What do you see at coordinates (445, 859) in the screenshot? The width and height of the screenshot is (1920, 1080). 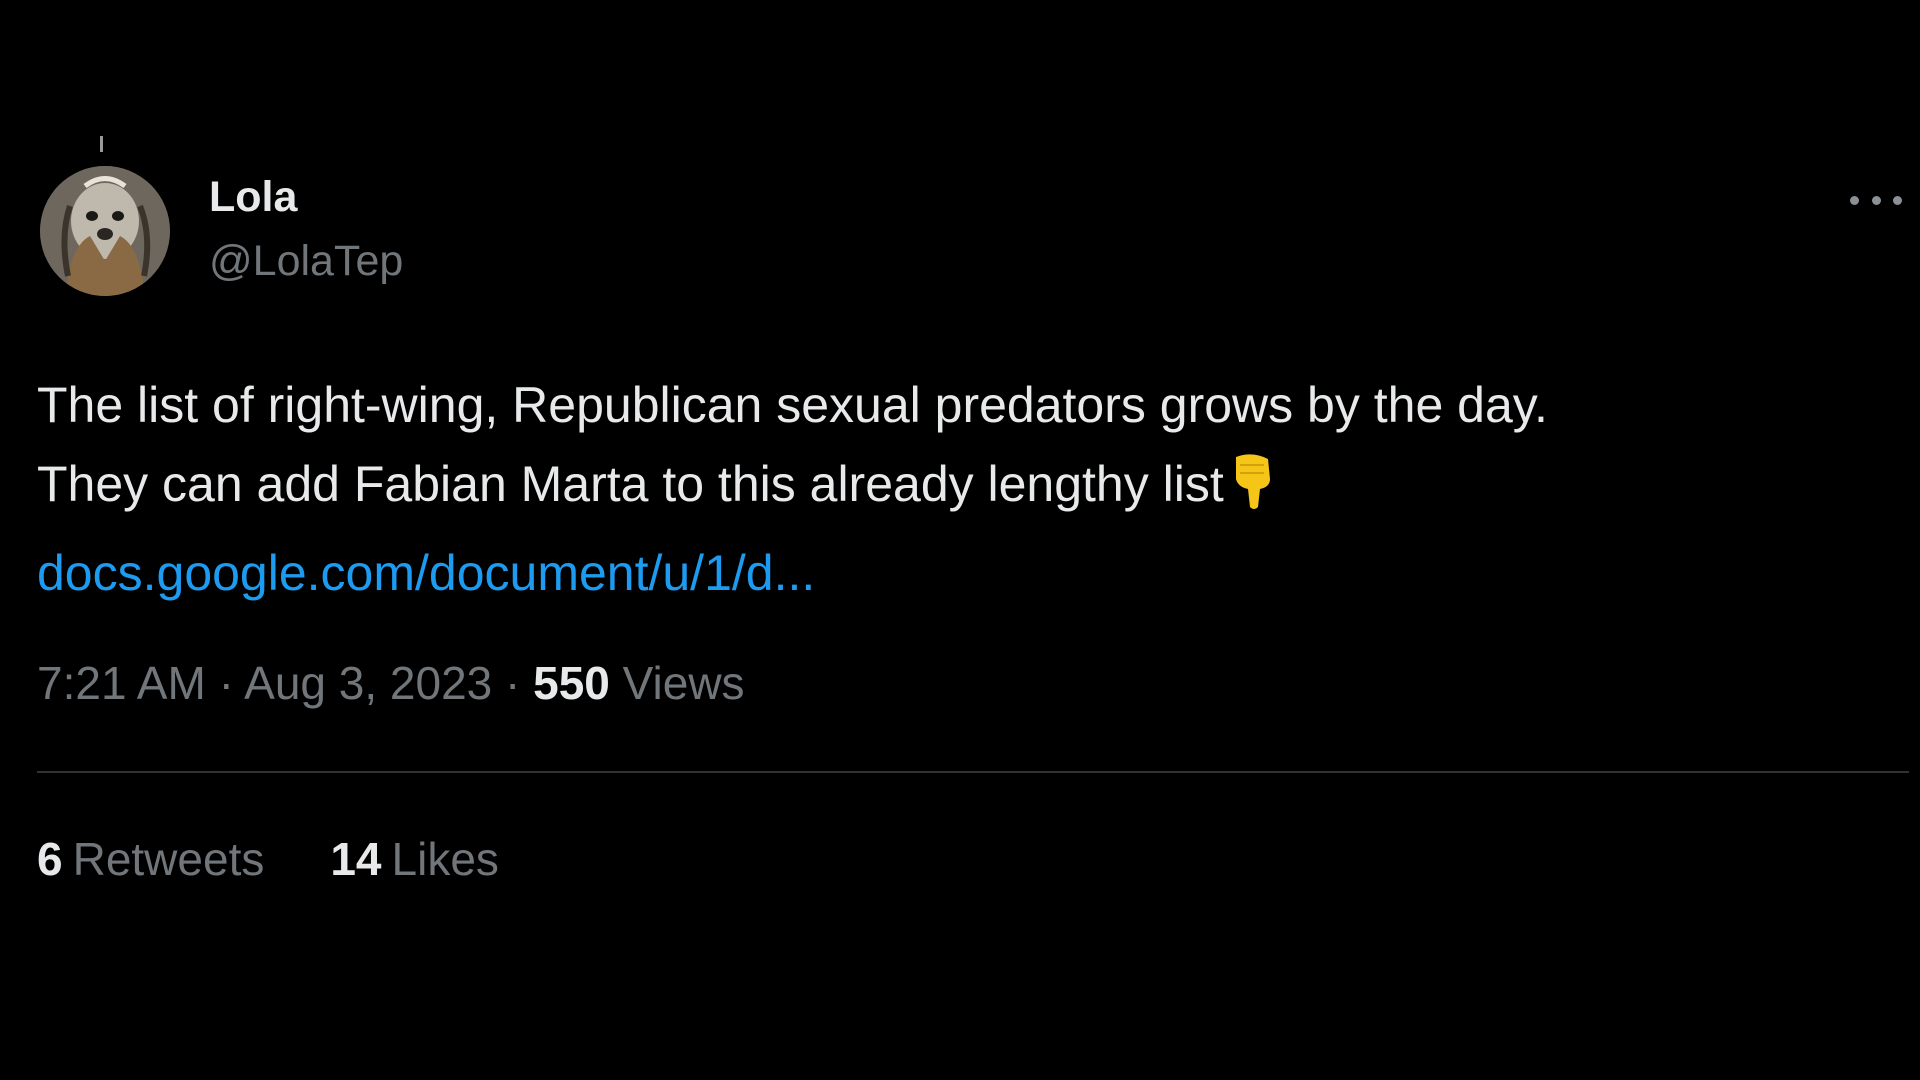 I see `likes-label: Likes` at bounding box center [445, 859].